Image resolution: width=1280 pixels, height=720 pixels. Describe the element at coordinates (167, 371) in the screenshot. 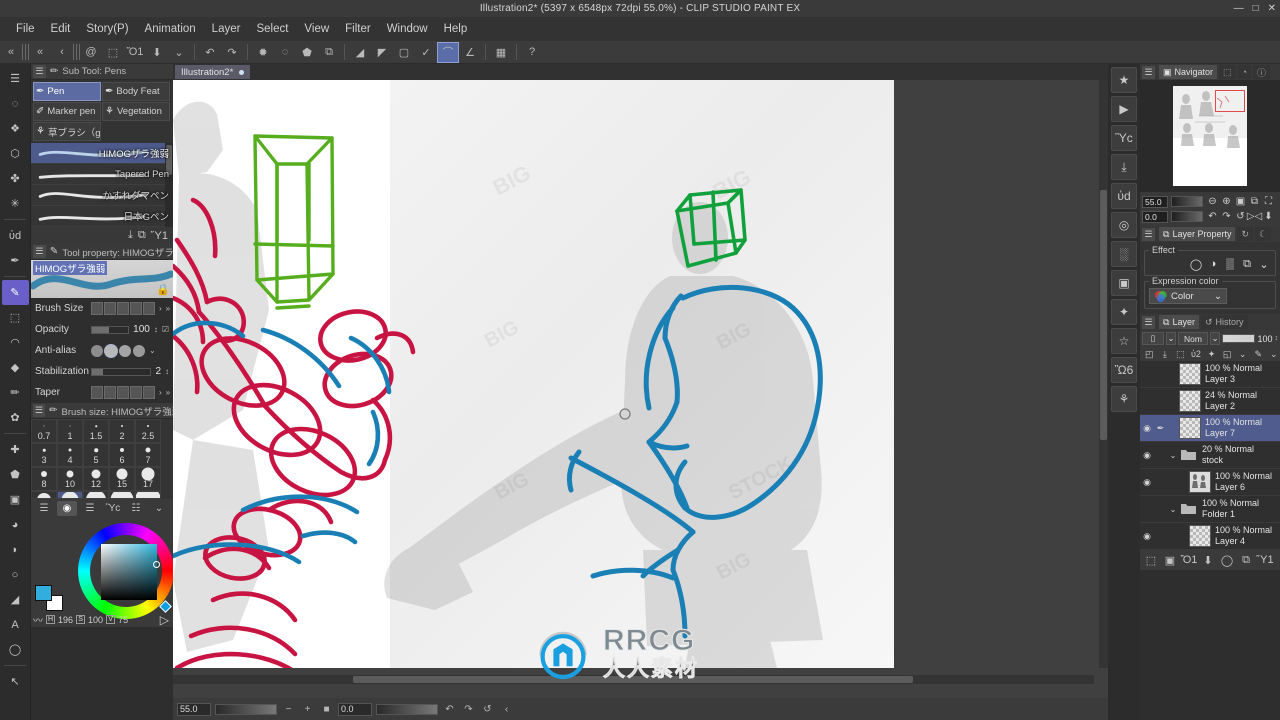

I see `stabilization-spinner: ↕` at that location.